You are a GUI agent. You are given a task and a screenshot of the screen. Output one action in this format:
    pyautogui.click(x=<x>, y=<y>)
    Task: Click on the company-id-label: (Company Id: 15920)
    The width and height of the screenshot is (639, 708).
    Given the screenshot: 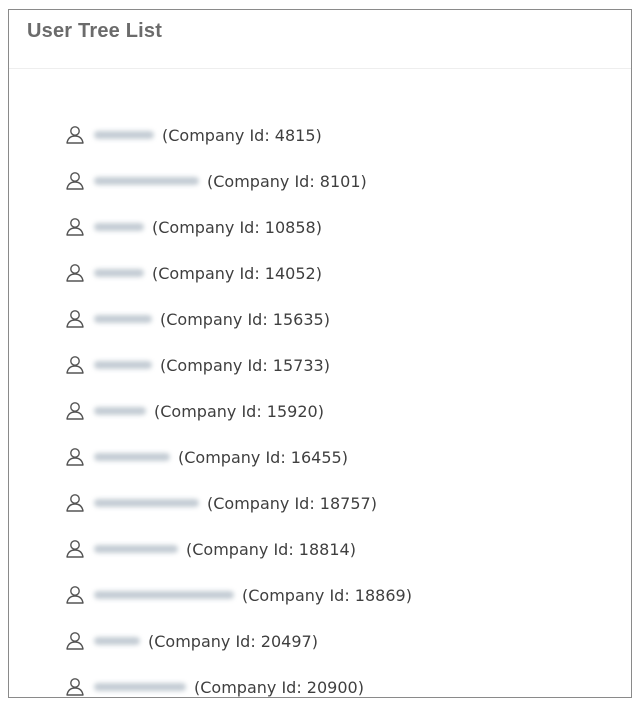 What is the action you would take?
    pyautogui.click(x=239, y=411)
    